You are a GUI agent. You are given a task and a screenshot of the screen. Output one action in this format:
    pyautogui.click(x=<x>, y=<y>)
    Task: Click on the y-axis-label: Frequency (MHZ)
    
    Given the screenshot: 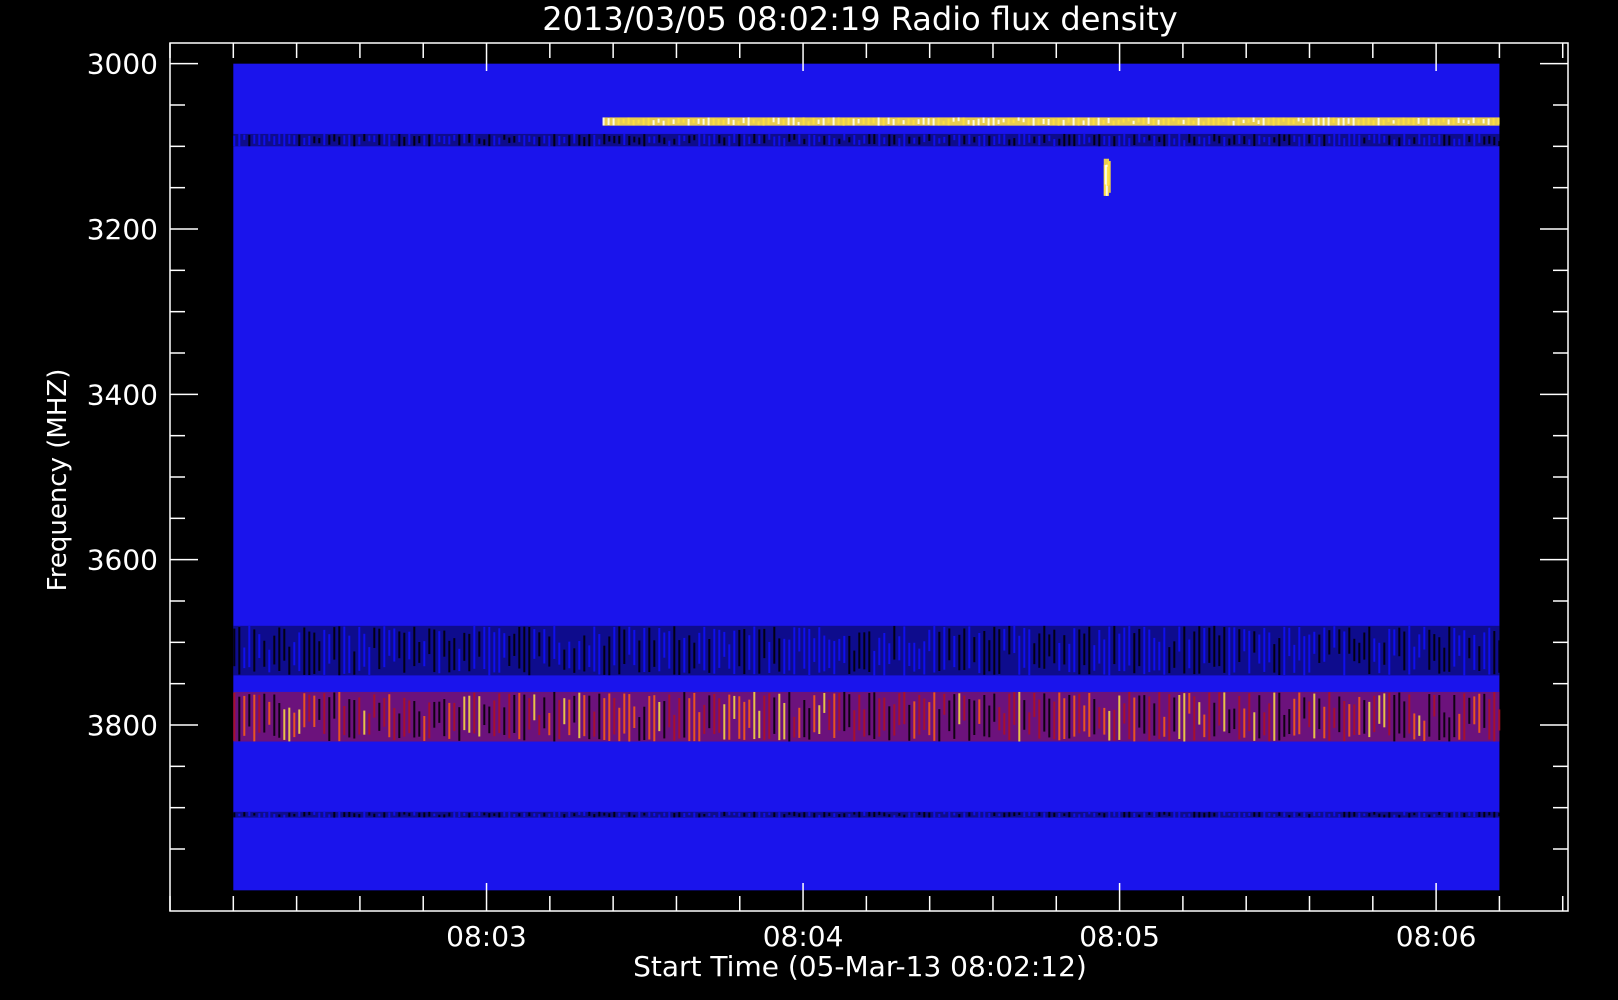 What is the action you would take?
    pyautogui.click(x=58, y=480)
    